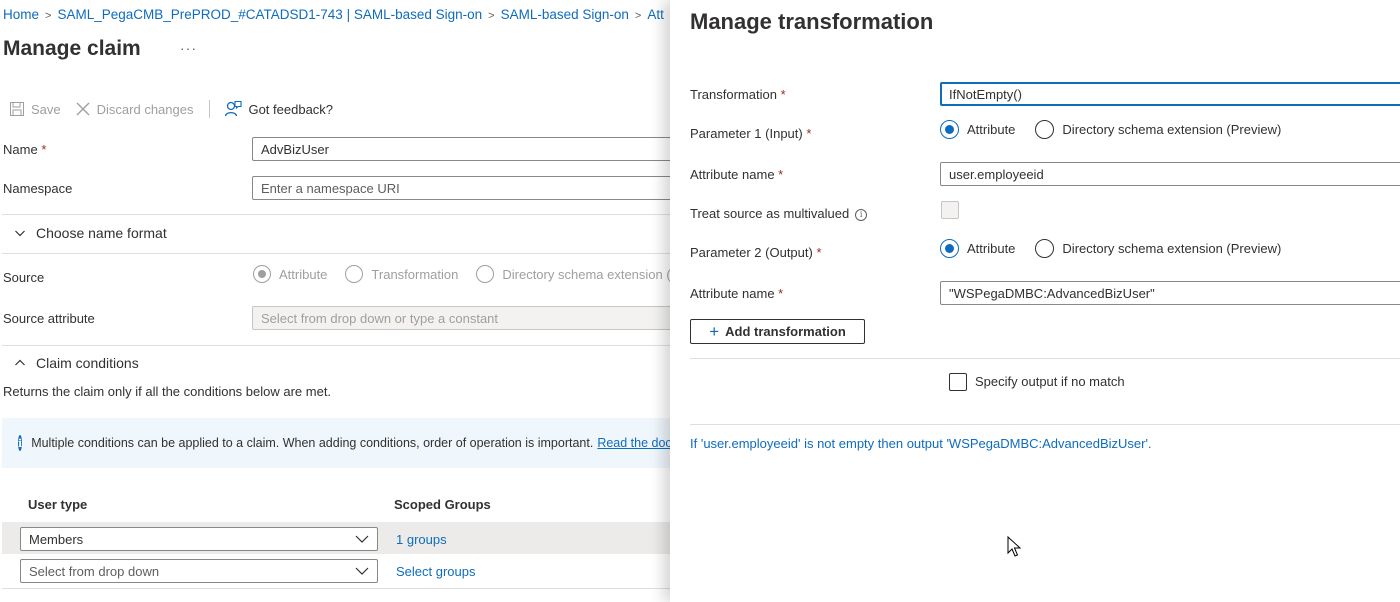 This screenshot has width=1400, height=602. Describe the element at coordinates (779, 213) in the screenshot. I see `treat-multivalued-label: Treat source as multivalued i` at that location.